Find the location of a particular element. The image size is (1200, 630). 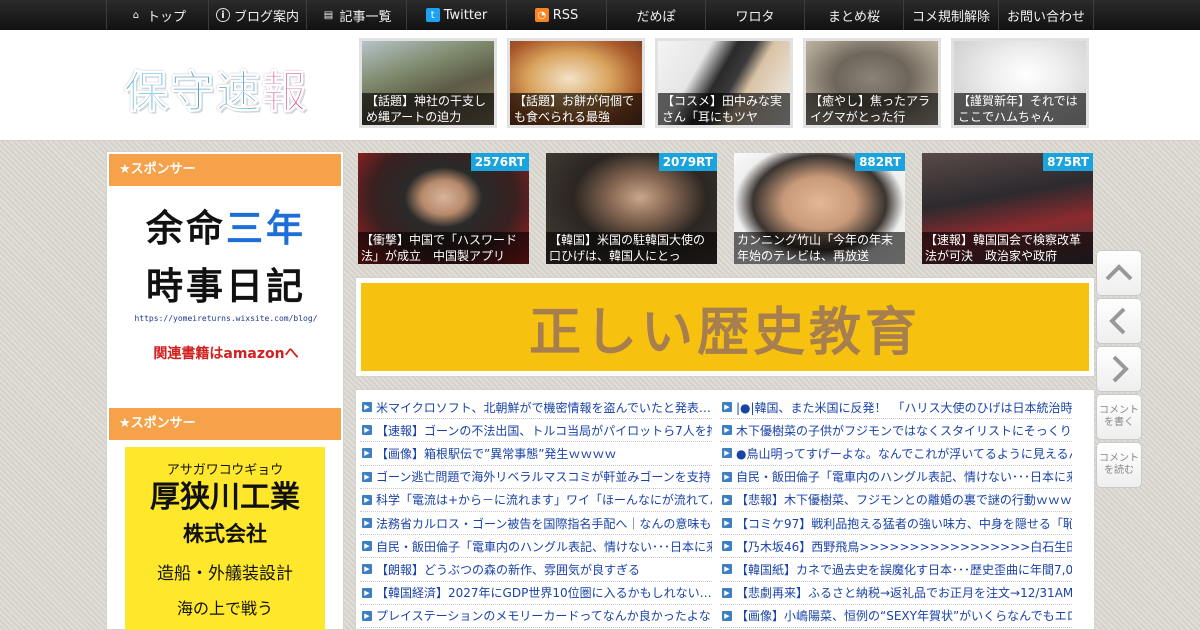

site-logo: 保守速報 is located at coordinates (216, 88).